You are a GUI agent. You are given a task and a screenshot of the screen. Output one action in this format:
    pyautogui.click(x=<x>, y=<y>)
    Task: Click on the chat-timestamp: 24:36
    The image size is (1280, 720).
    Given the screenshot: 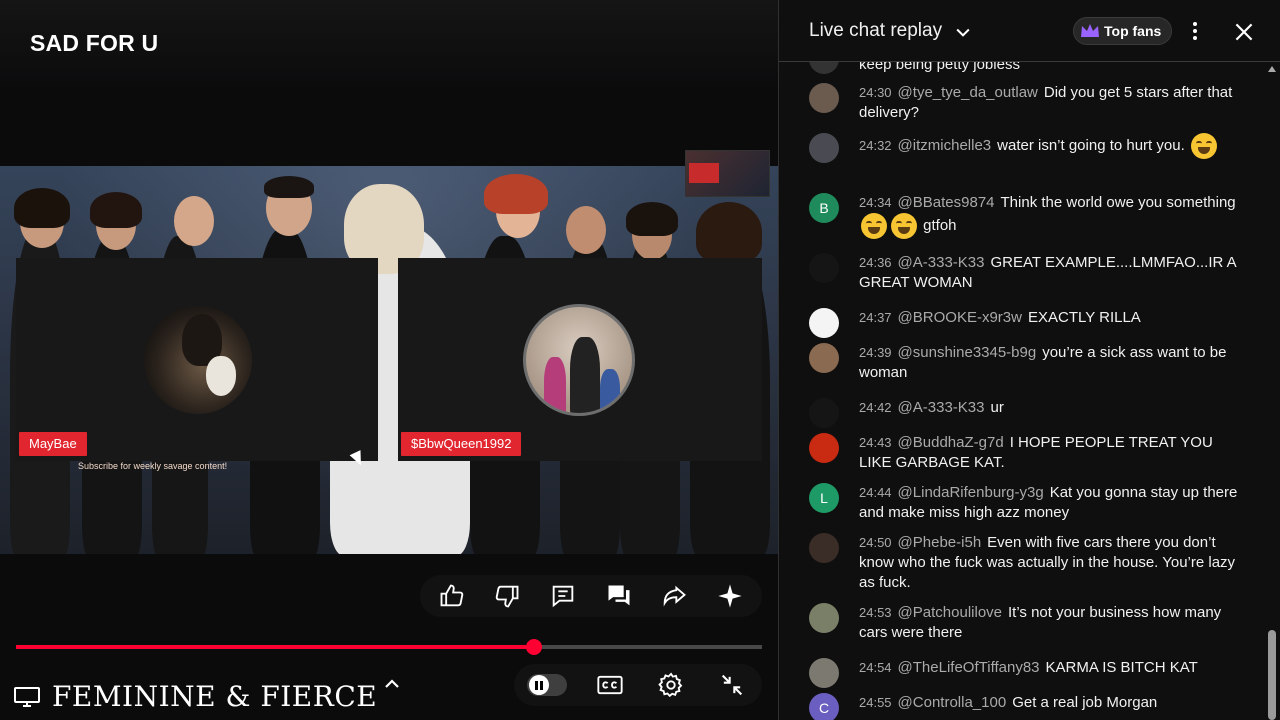 What is the action you would take?
    pyautogui.click(x=875, y=262)
    